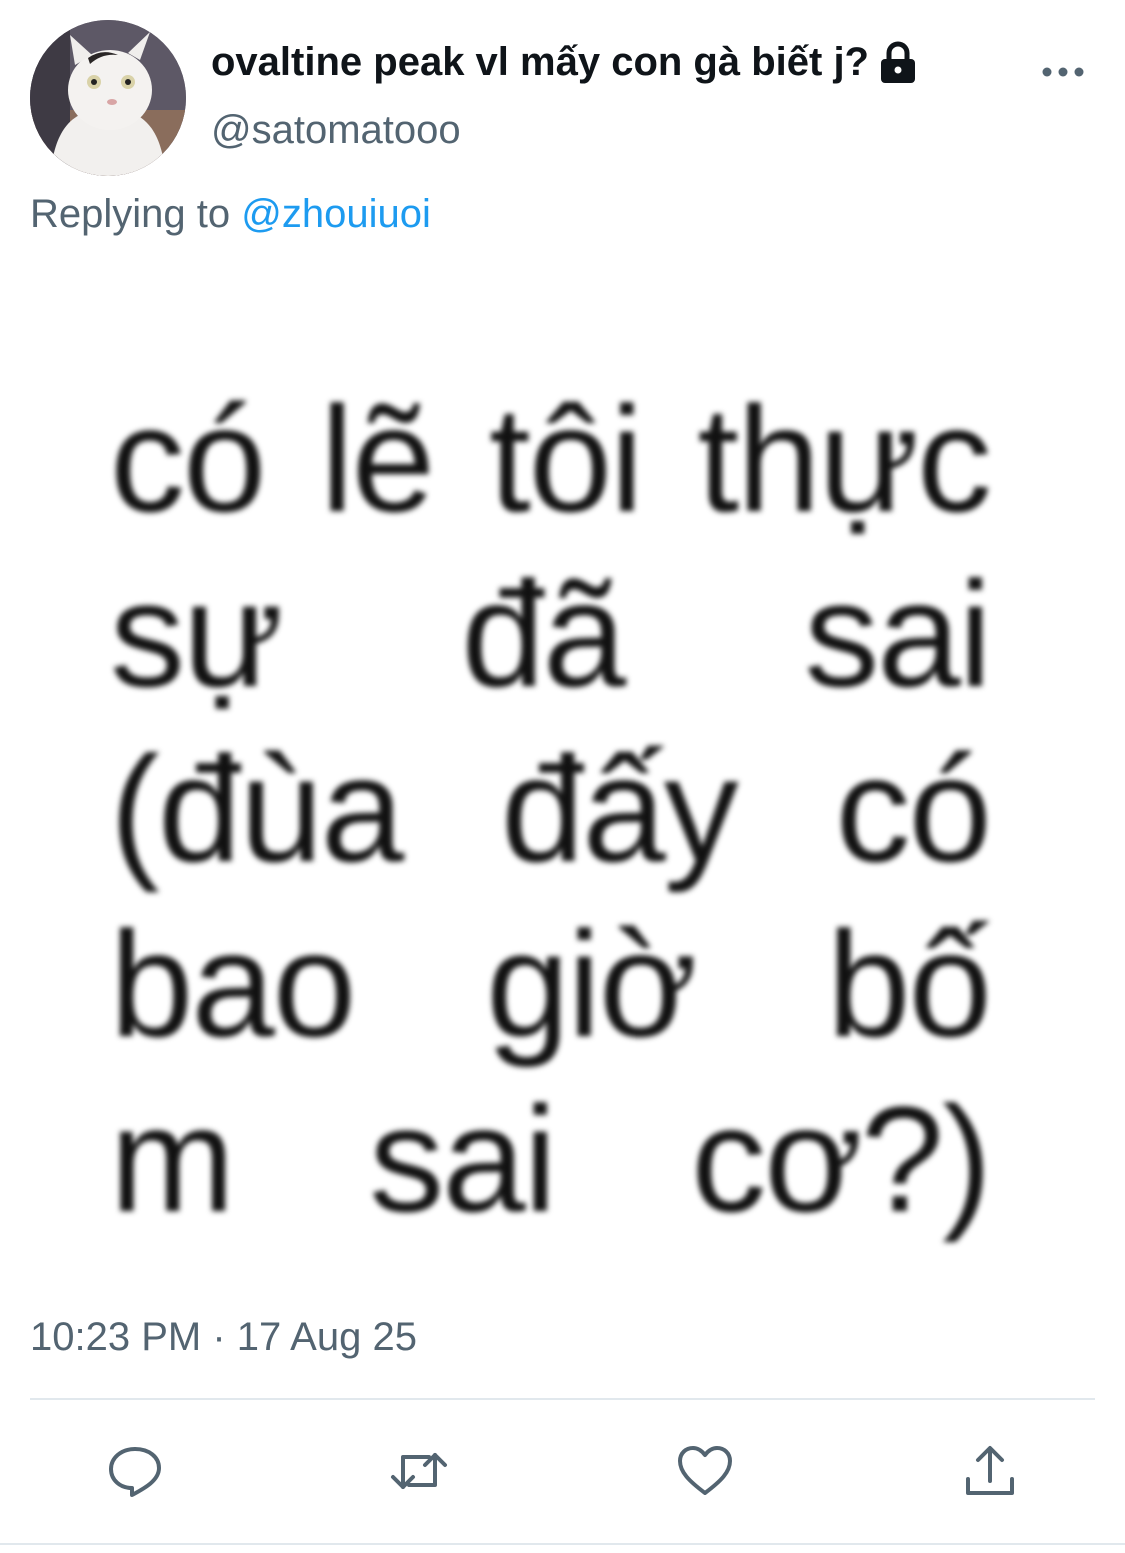  I want to click on retweet-button, so click(419, 1471).